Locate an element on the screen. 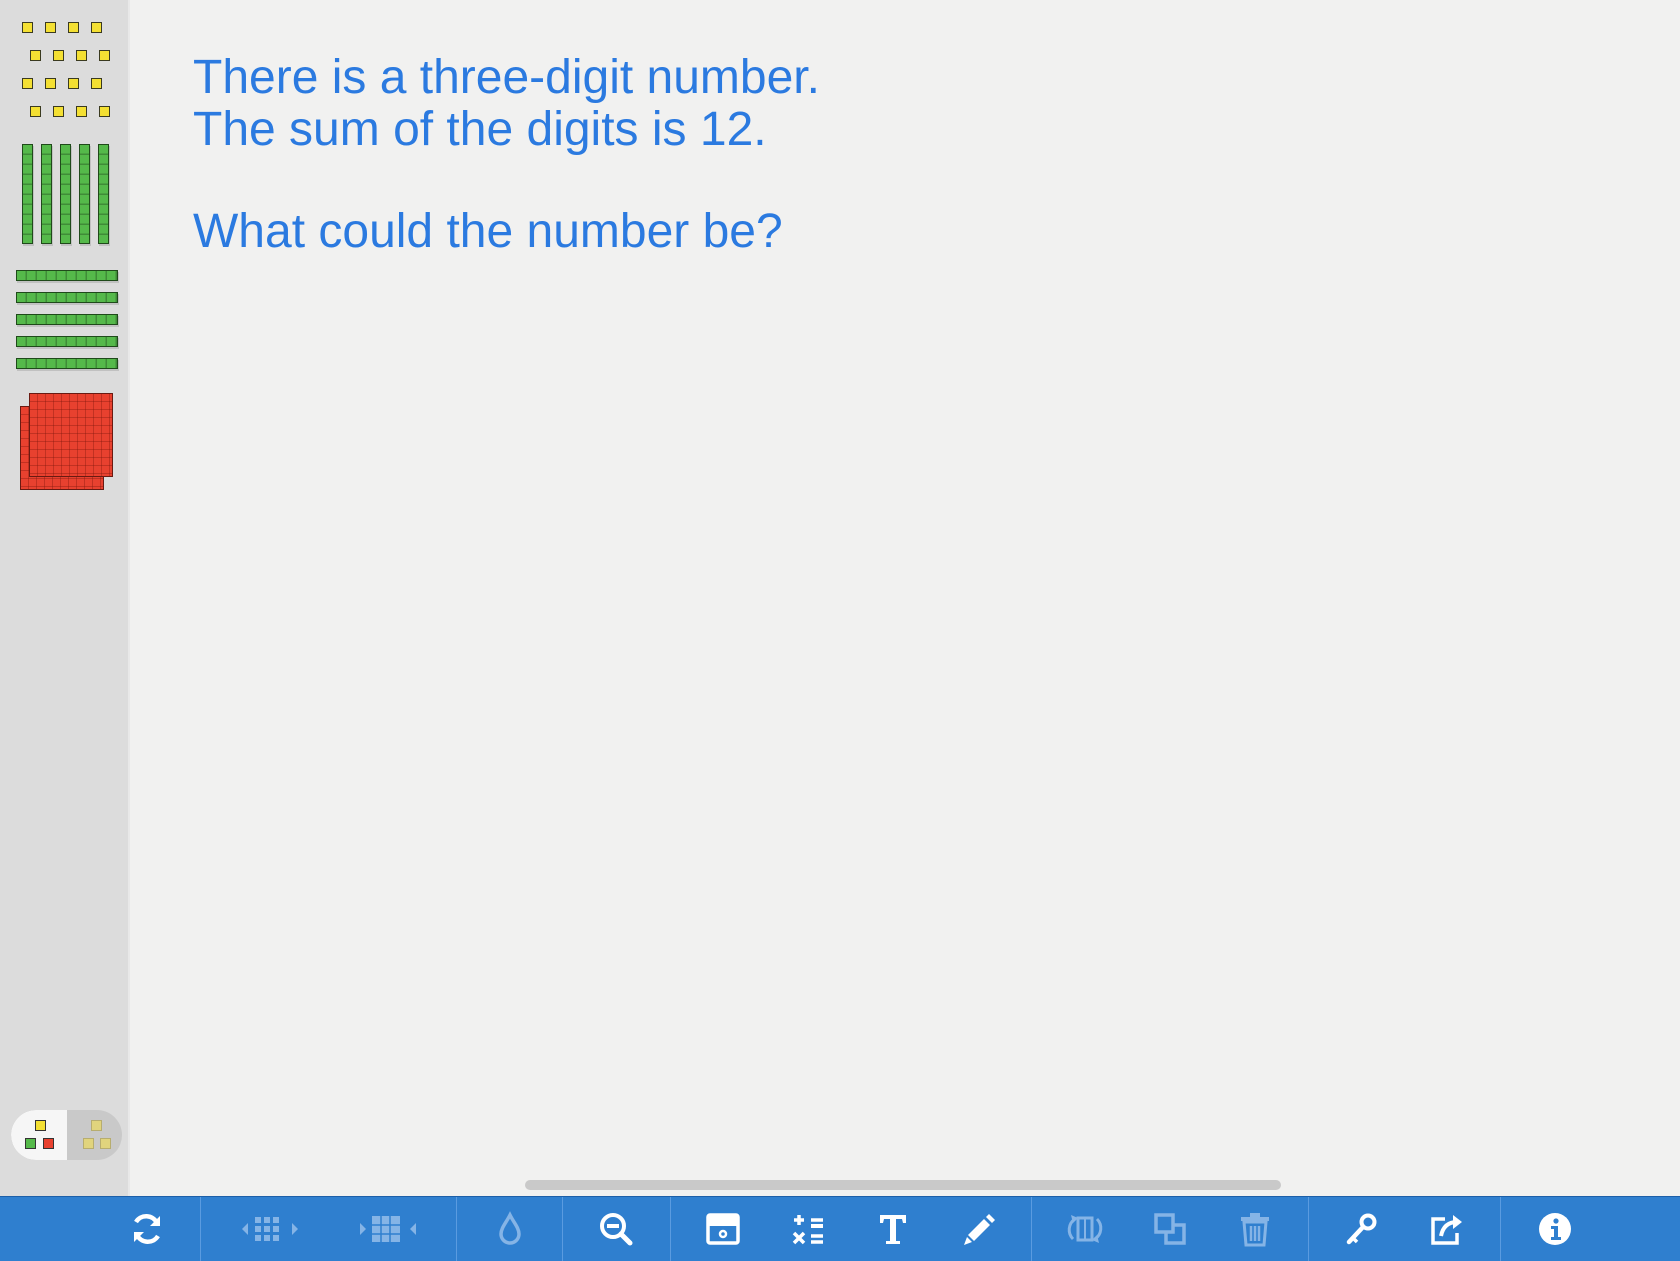  trash-icon is located at coordinates (1255, 1229).